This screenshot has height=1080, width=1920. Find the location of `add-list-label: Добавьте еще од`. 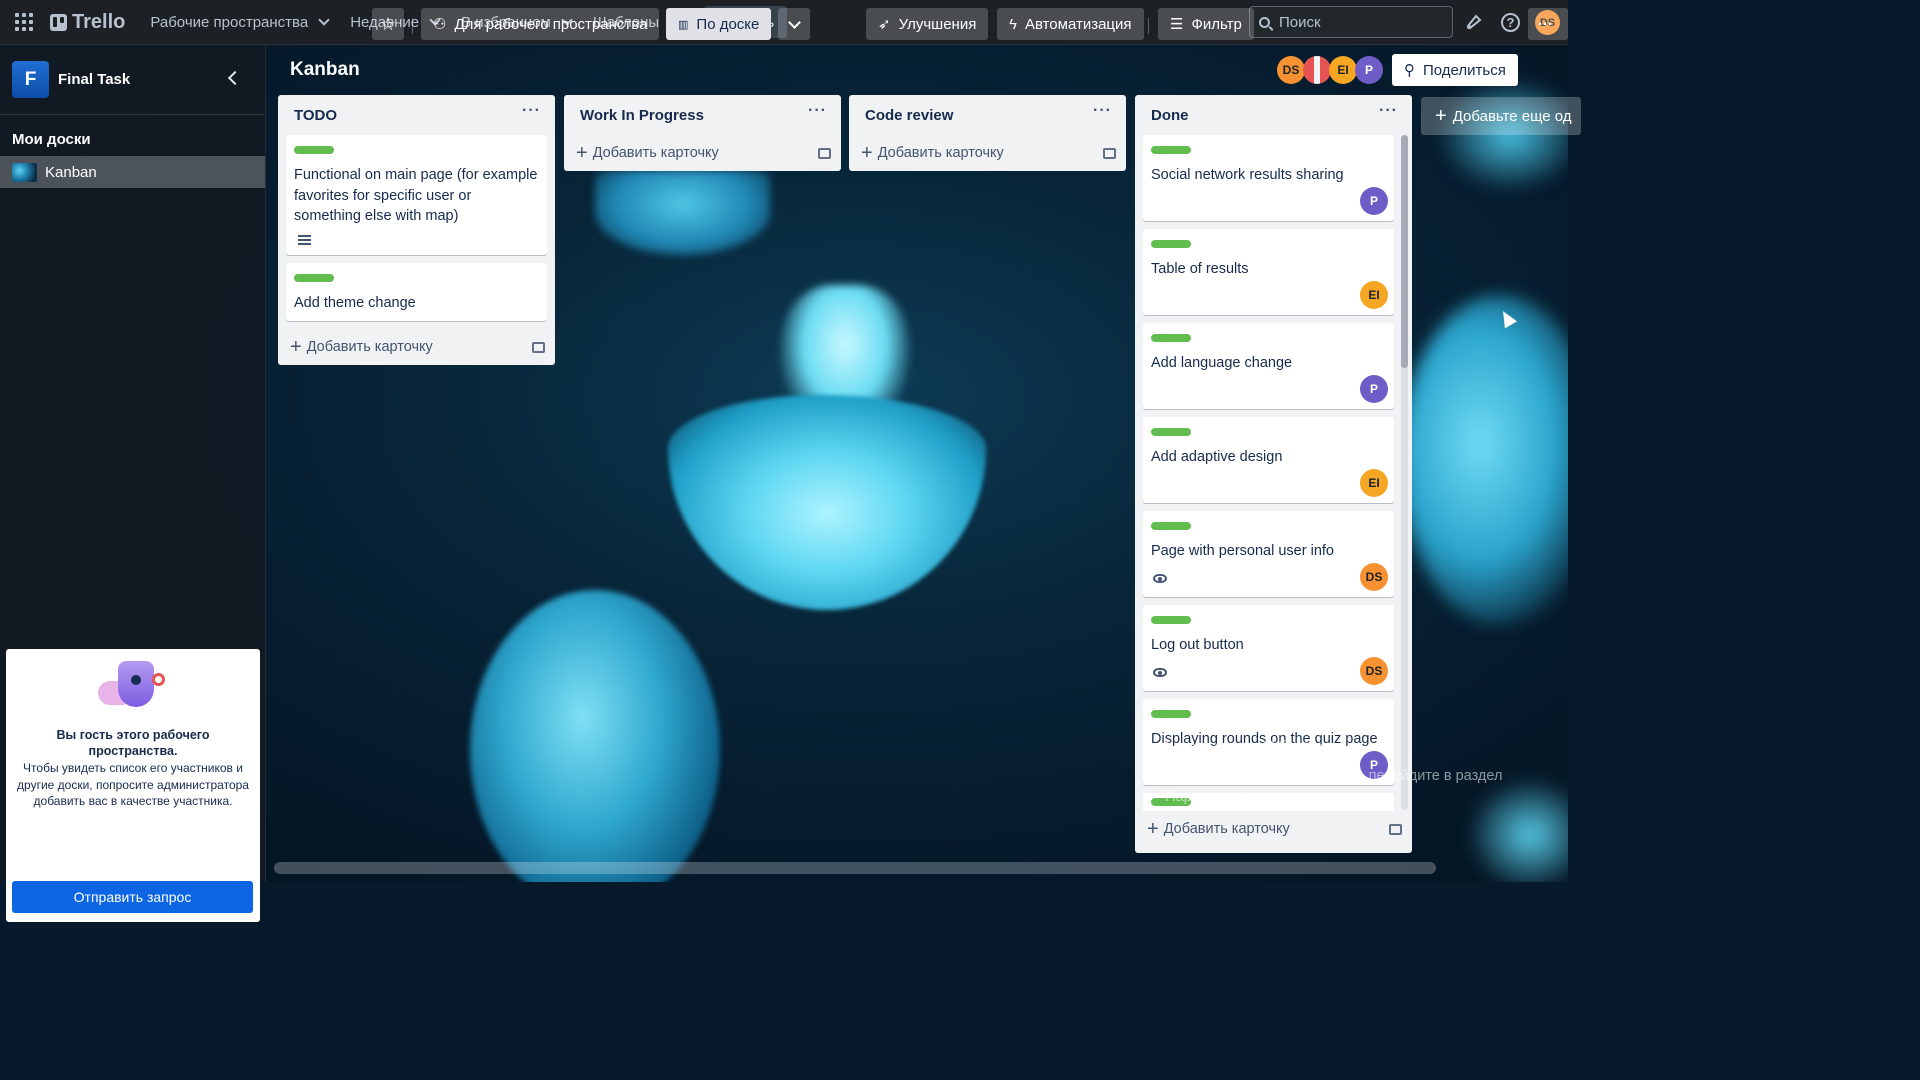

add-list-label: Добавьте еще од is located at coordinates (1512, 116).